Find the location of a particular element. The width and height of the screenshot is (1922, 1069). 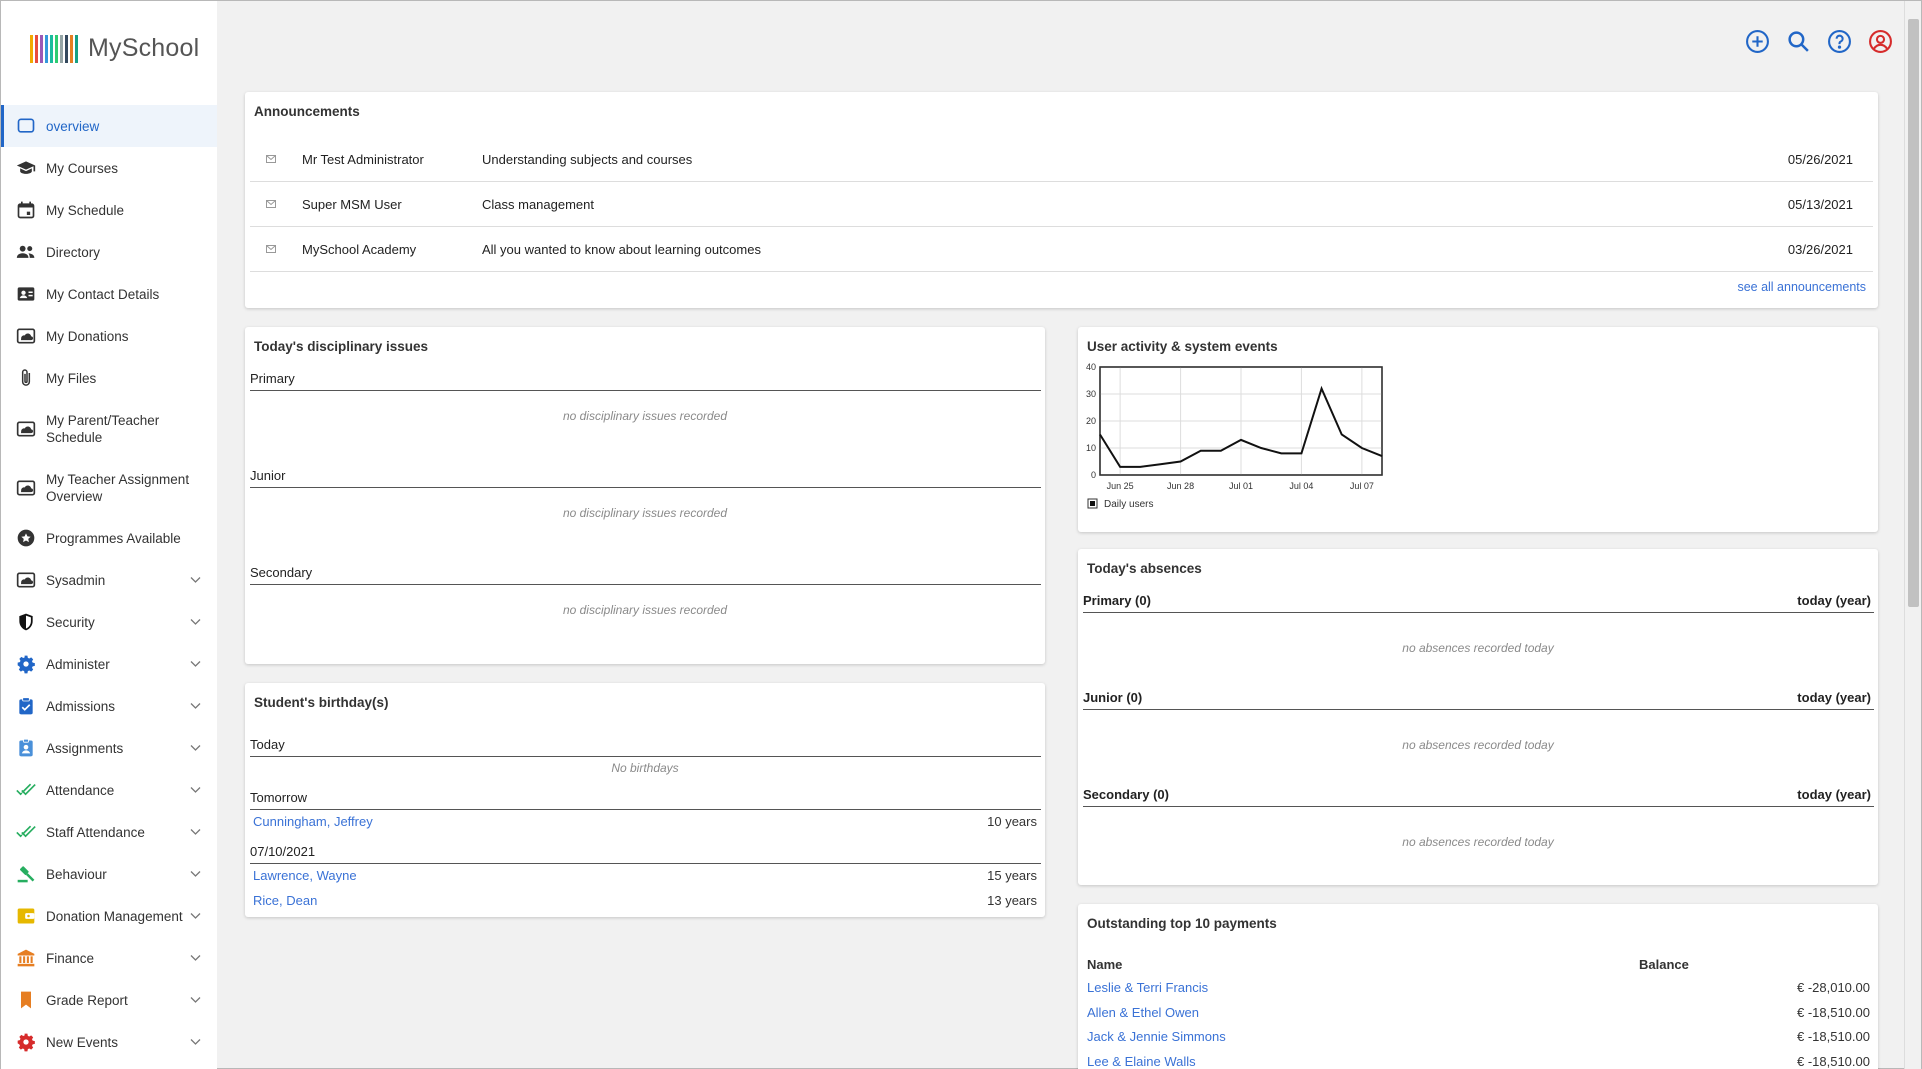

scrollbar-thumb is located at coordinates (1913, 313).